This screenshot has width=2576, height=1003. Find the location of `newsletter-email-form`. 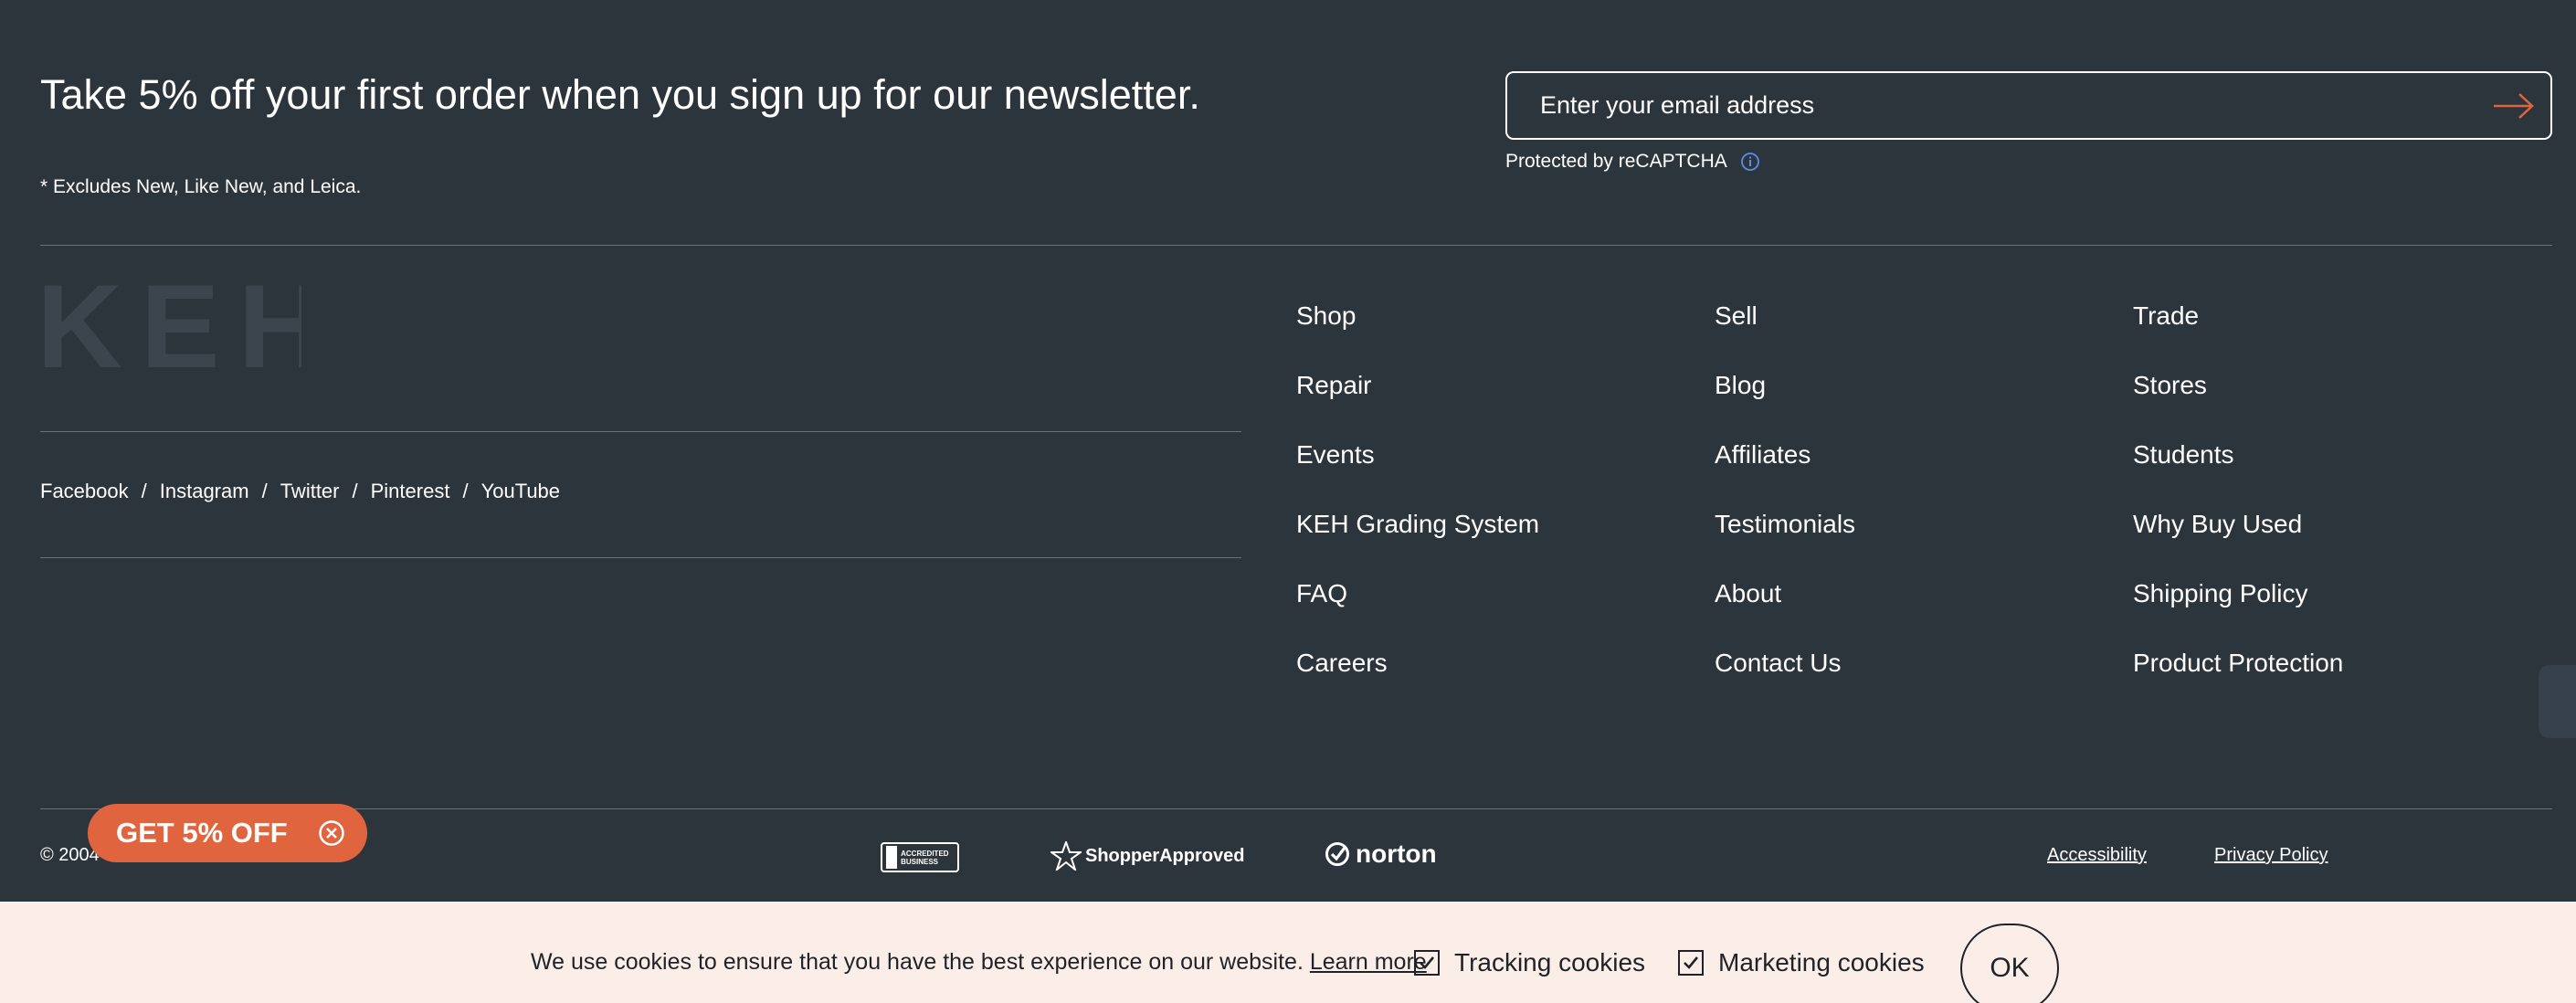

newsletter-email-form is located at coordinates (2028, 105).